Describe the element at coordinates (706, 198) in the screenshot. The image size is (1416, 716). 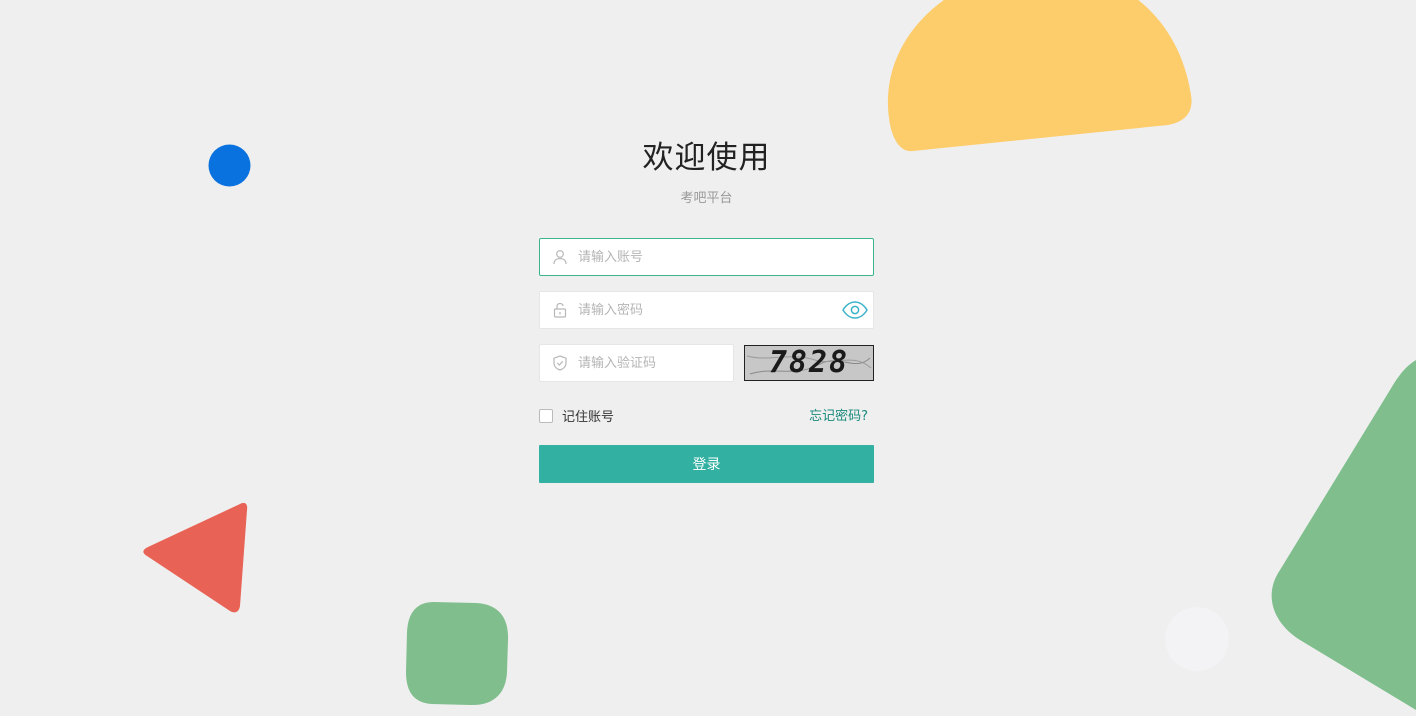
I see `page-subtitle: 考吧平台` at that location.